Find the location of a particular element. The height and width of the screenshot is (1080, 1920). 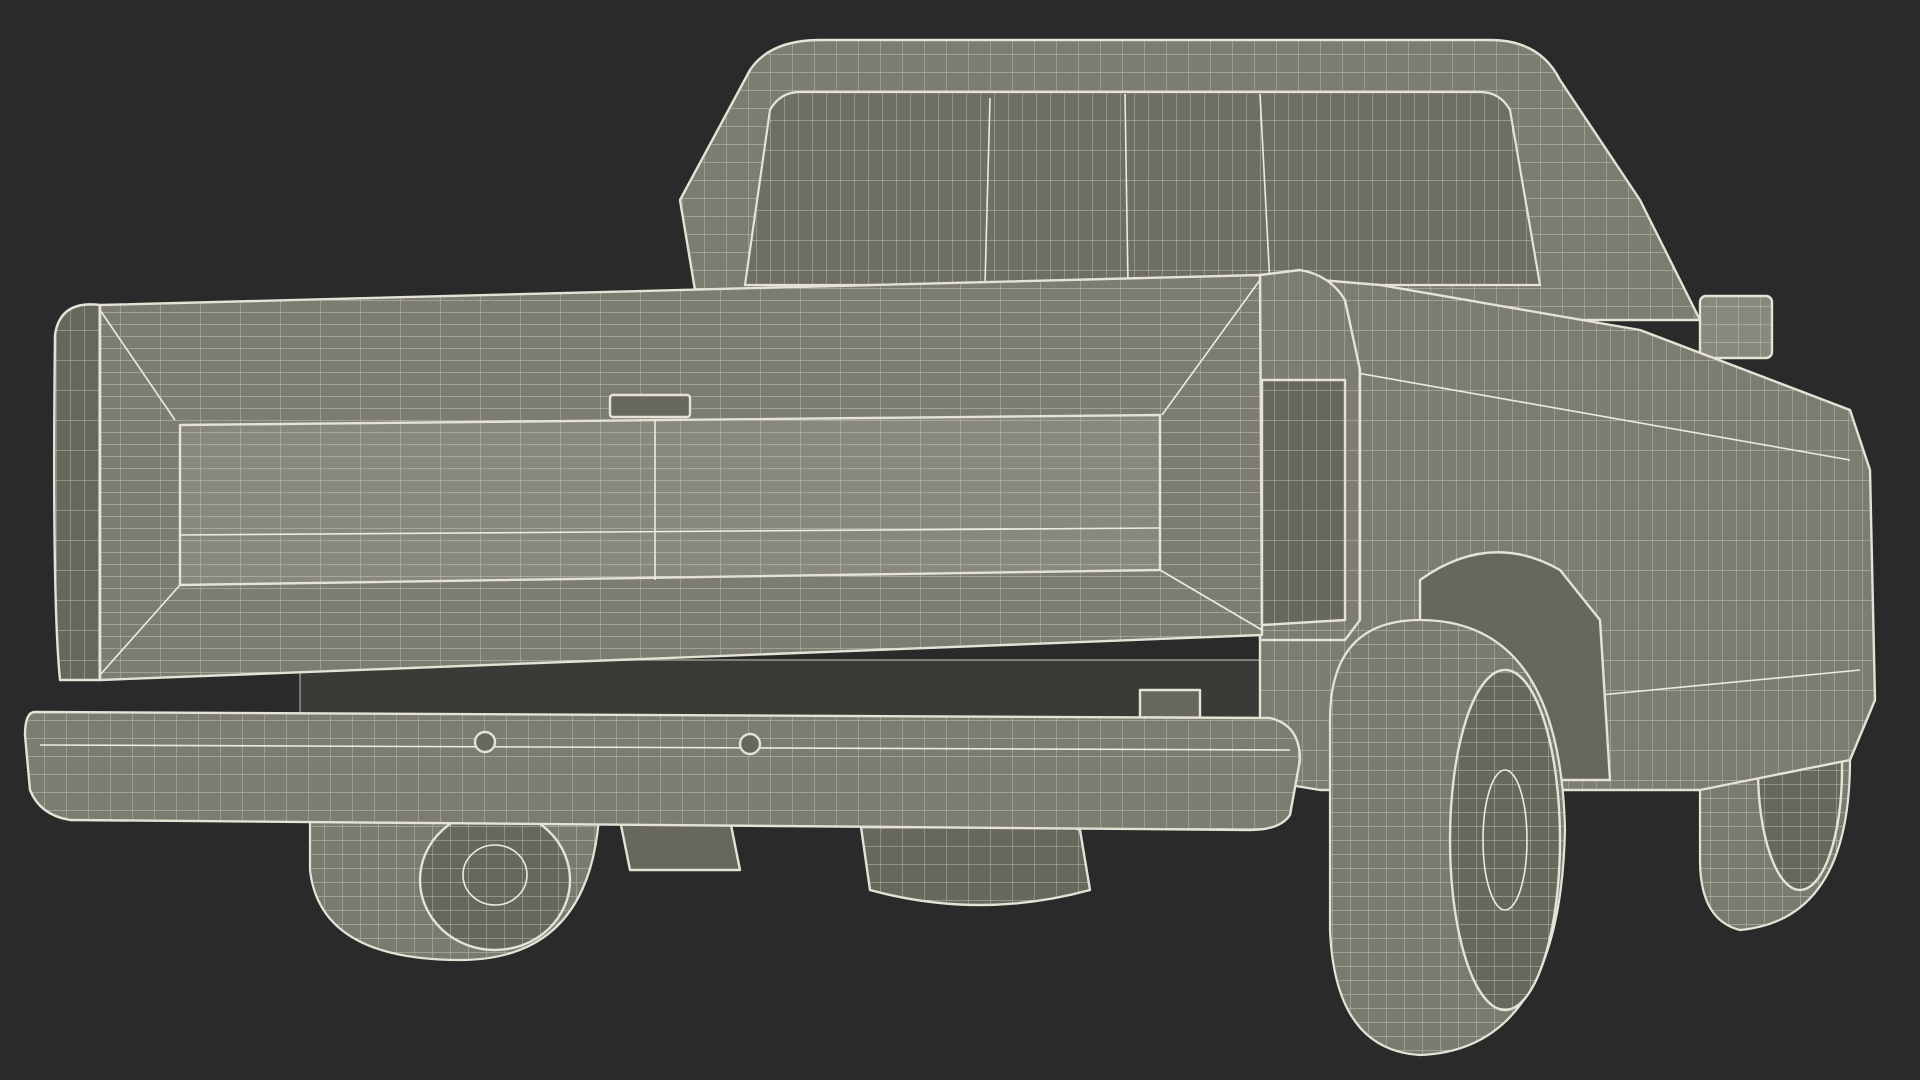

bumper-bolt-left is located at coordinates (485, 742).